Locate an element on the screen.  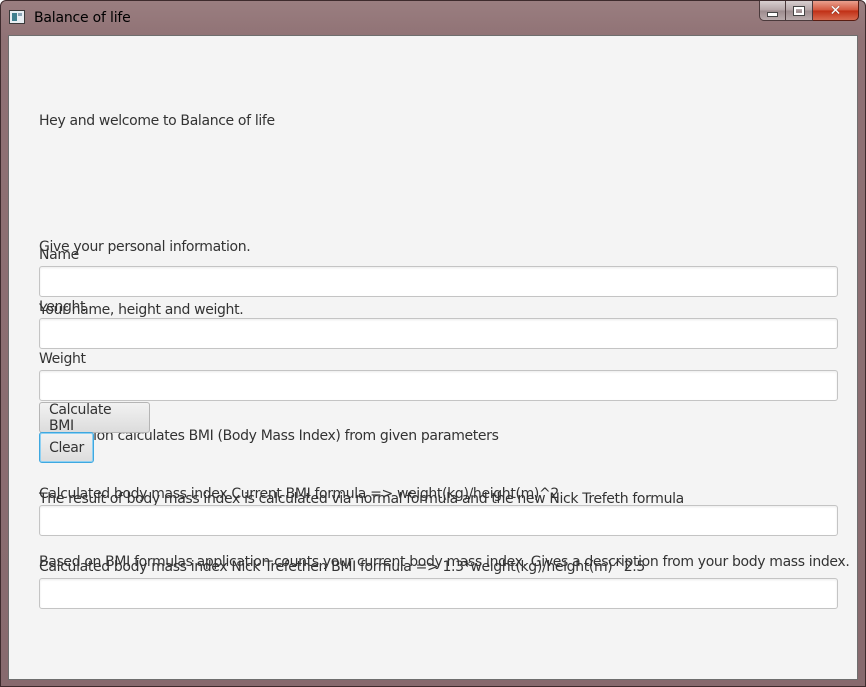
weight-label: Weight is located at coordinates (62, 359).